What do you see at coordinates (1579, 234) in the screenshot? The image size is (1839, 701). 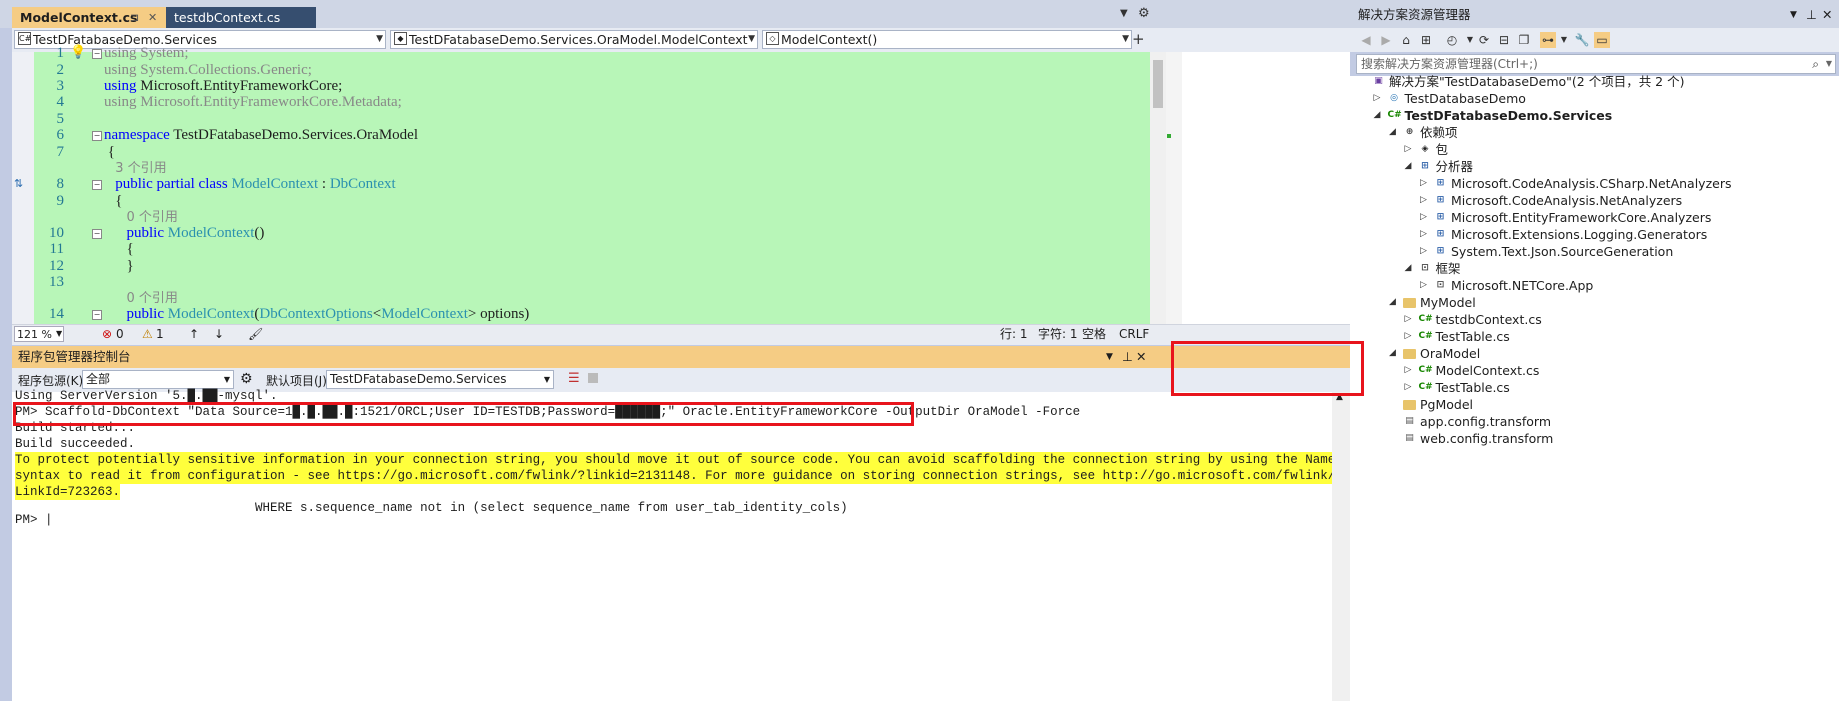 I see `tree-node-label: Microsoft.Extensions.Logging.Generators` at bounding box center [1579, 234].